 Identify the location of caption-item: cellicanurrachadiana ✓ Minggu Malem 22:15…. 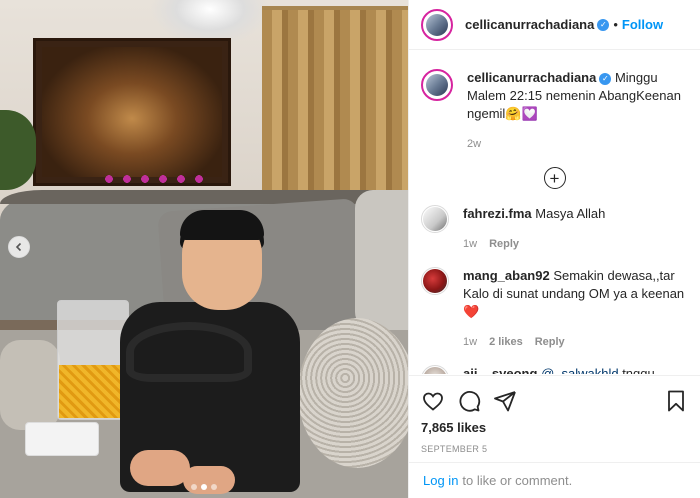
(554, 102).